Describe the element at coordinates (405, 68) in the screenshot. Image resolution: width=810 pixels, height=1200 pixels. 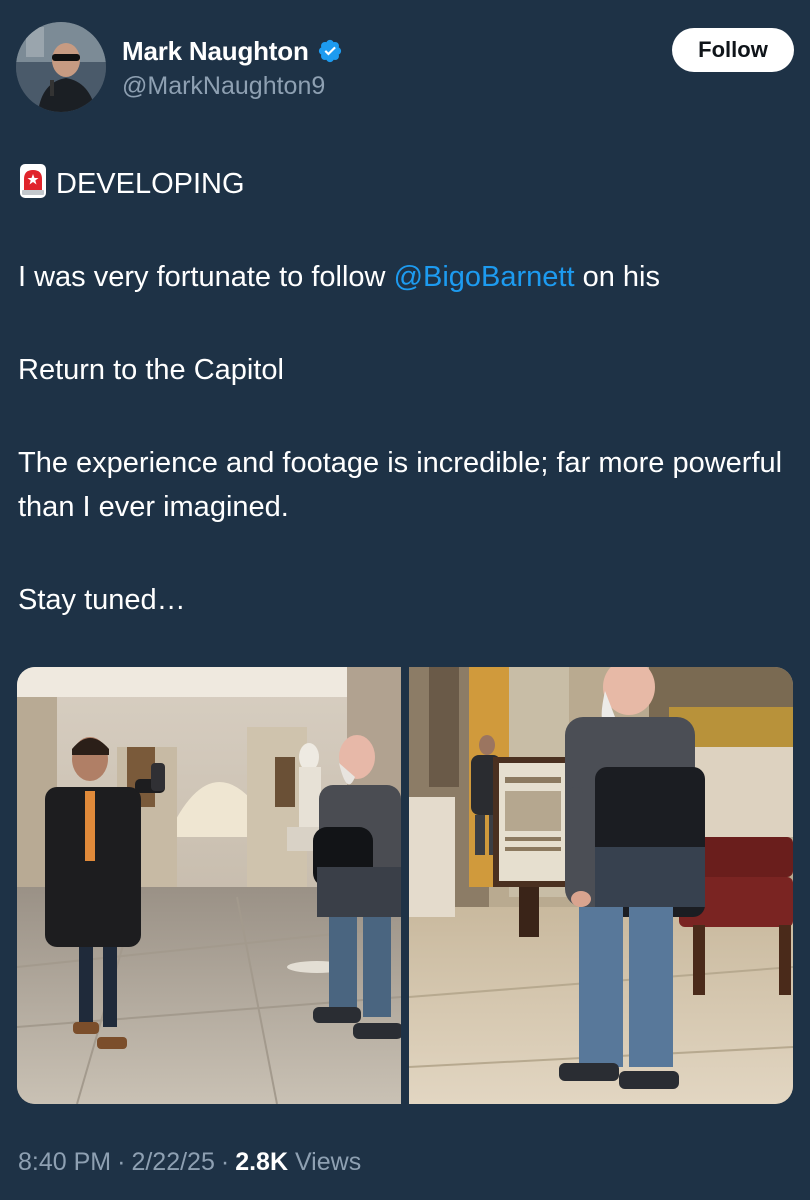
I see `tweet-header: Mark Naughton @MarkNaughton9 Follow` at that location.